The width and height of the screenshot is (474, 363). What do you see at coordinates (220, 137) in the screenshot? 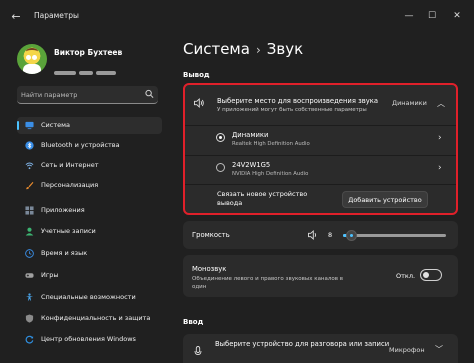
I see `device-radio-selected` at bounding box center [220, 137].